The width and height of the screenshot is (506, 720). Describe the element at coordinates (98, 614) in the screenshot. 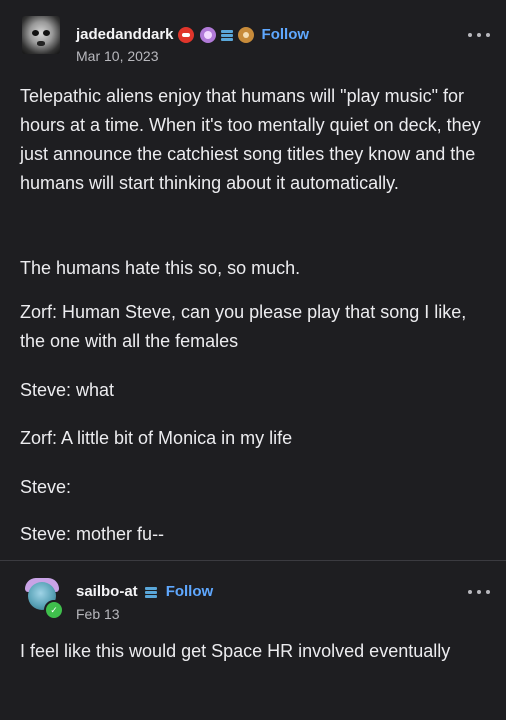

I see `post-date: Feb 13` at that location.